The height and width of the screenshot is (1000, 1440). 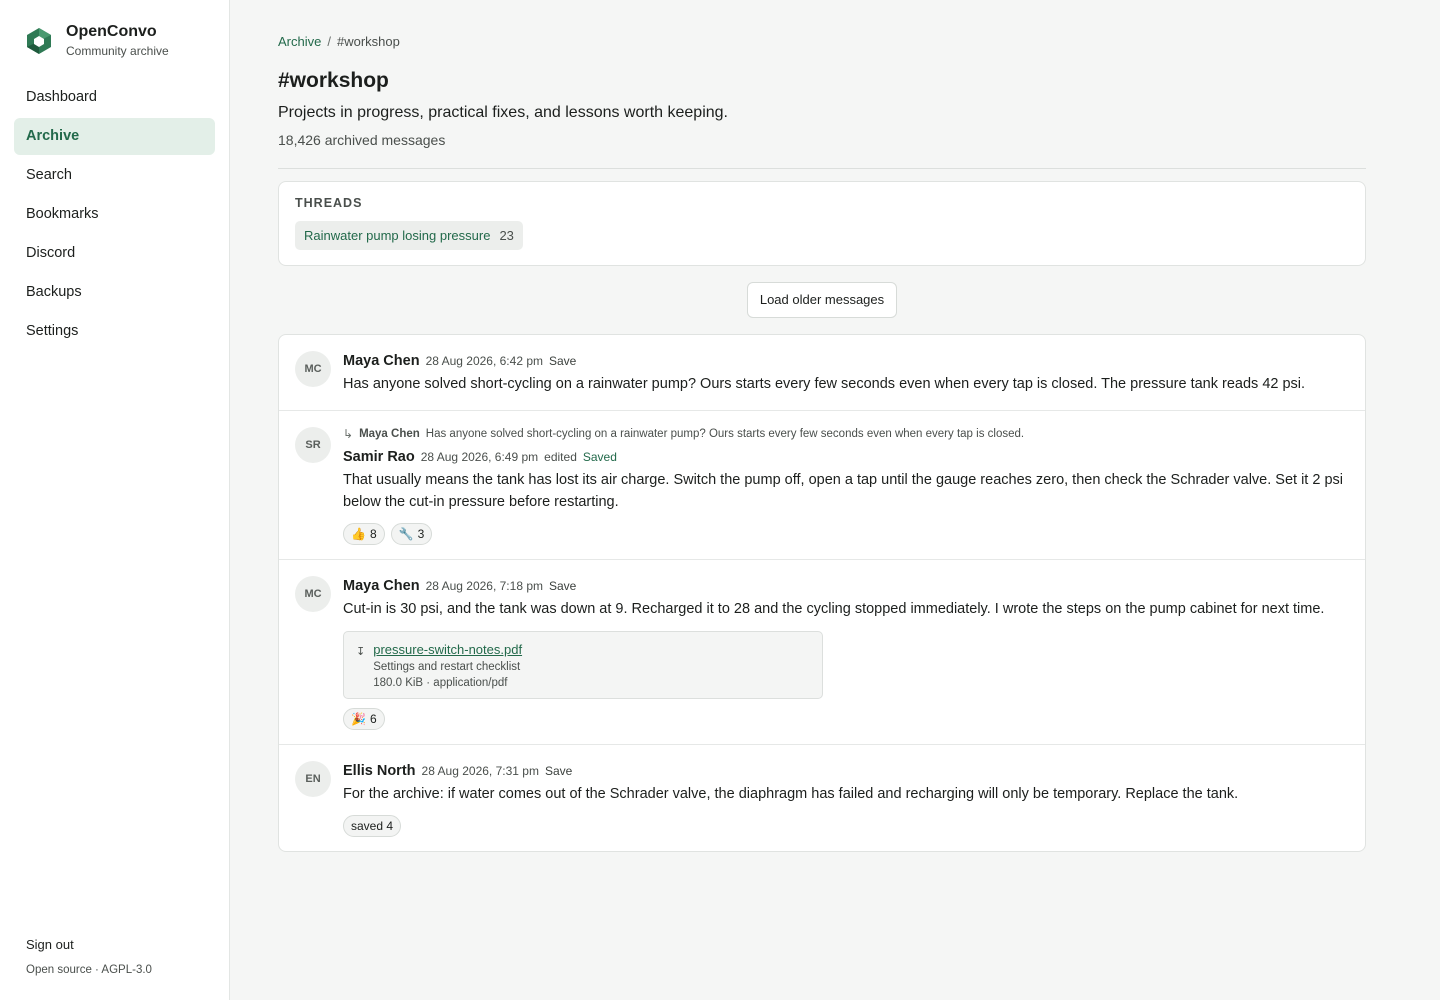 What do you see at coordinates (600, 457) in the screenshot?
I see `saved-button: Saved` at bounding box center [600, 457].